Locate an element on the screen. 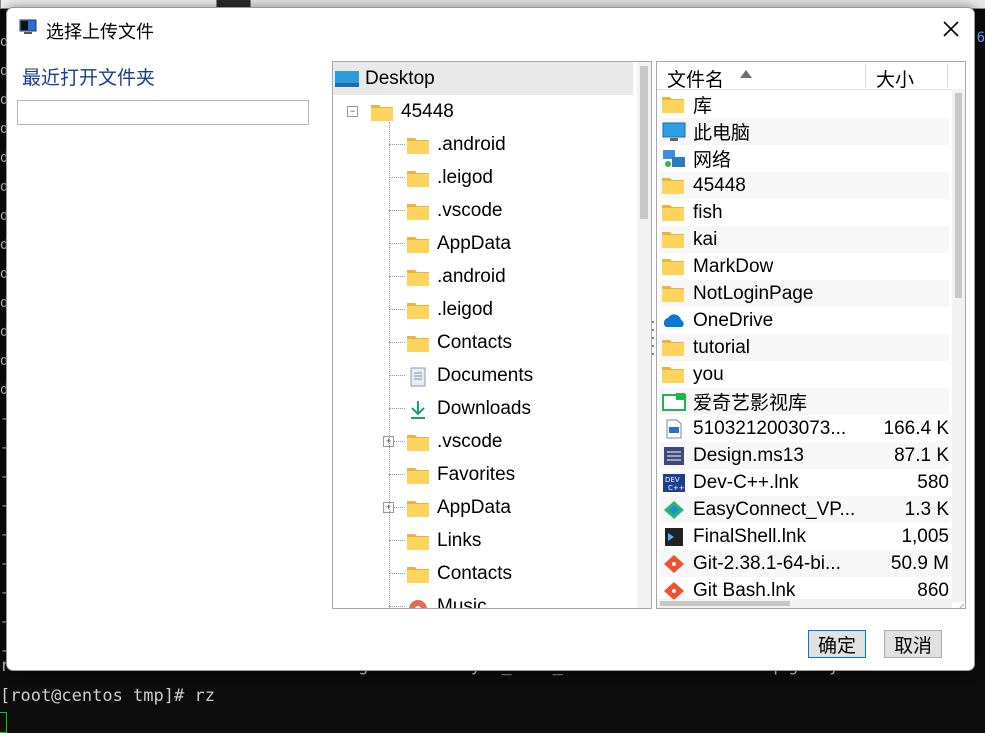 The height and width of the screenshot is (733, 985). file-list-row: FinalShell.lnk 1,005 is located at coordinates (804, 536).